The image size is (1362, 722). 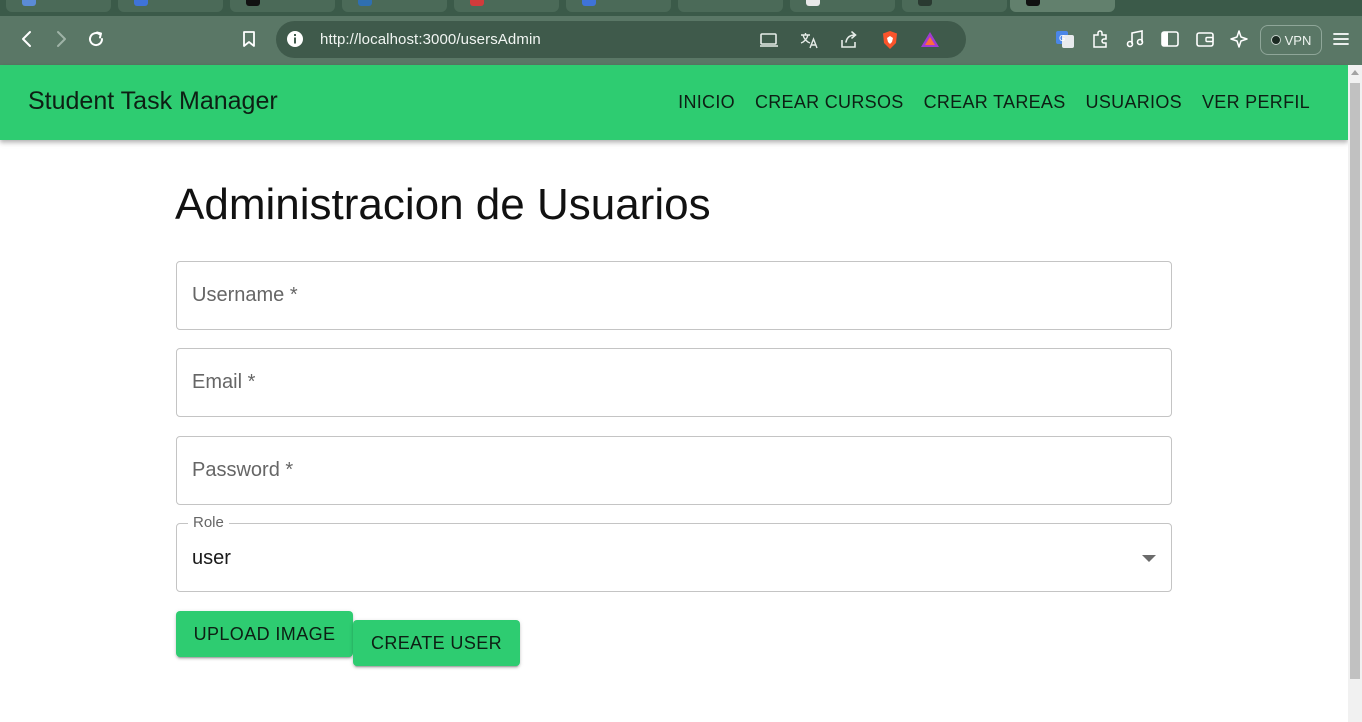 What do you see at coordinates (1149, 558) in the screenshot?
I see `dropdown-arrow-icon` at bounding box center [1149, 558].